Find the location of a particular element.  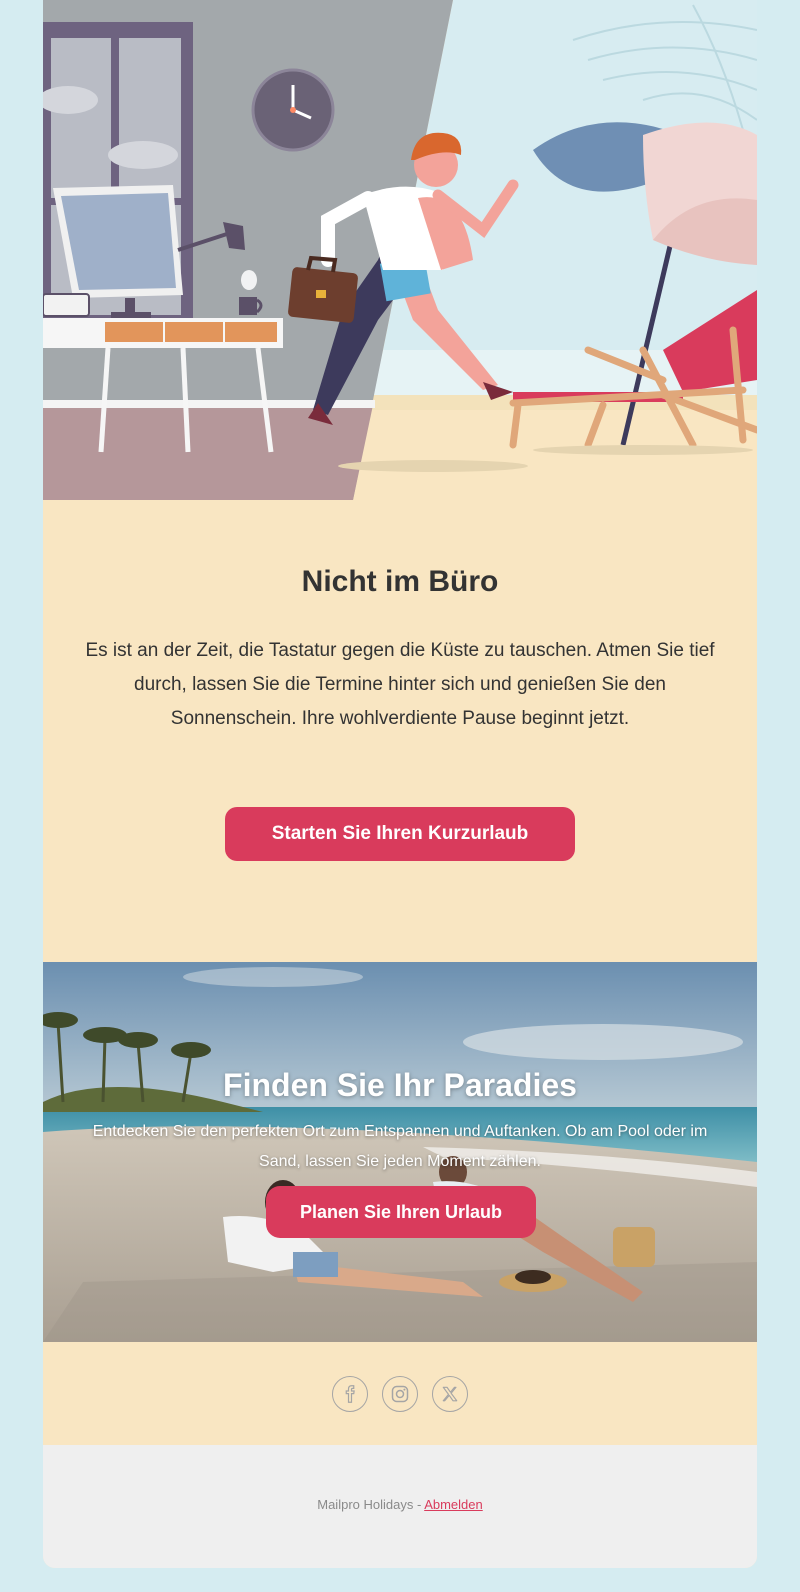

unsubscribe-link: Abmelden is located at coordinates (453, 1504).